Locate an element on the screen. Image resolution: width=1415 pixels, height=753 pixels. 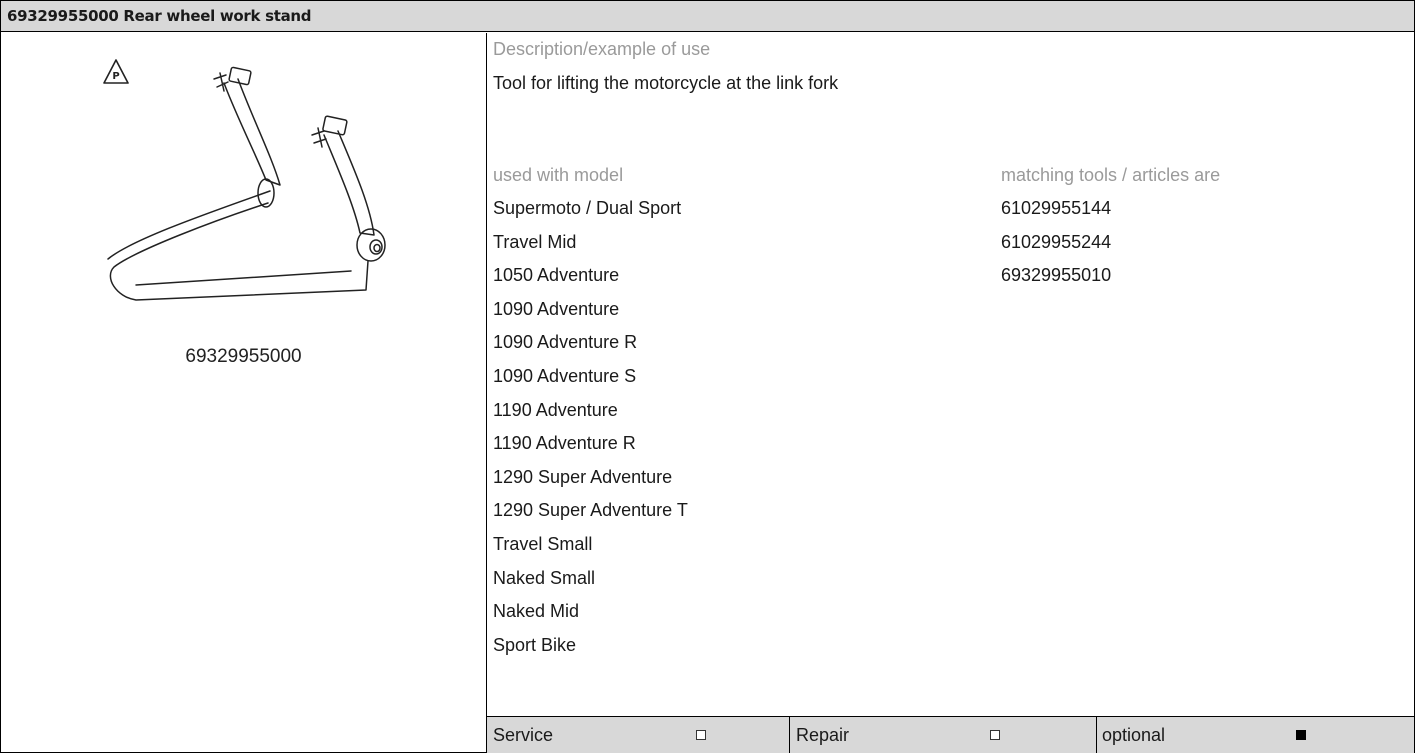
model-item: Naked Mid is located at coordinates (536, 611).